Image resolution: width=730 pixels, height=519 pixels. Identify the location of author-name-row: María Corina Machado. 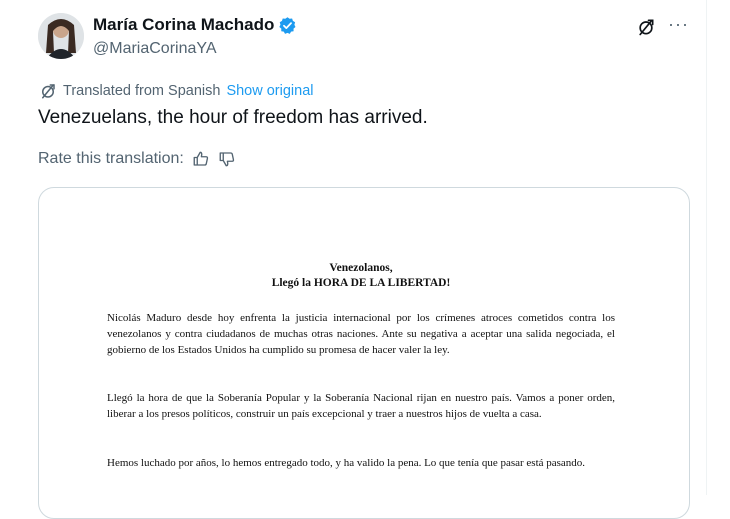
(195, 25).